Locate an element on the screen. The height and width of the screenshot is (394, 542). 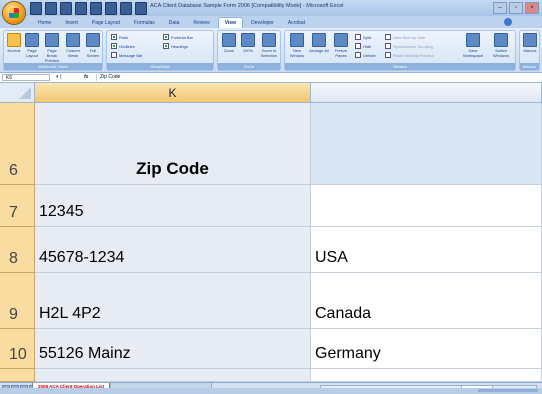
group-label: Window is located at coordinates (400, 66).